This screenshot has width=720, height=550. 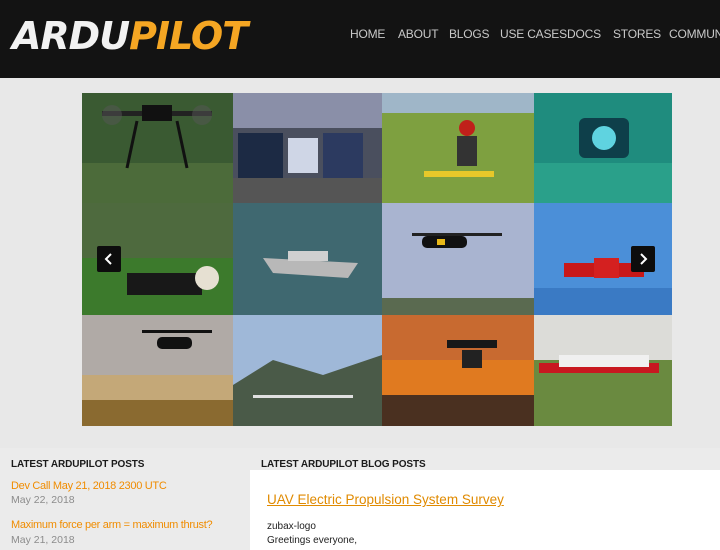 What do you see at coordinates (603, 370) in the screenshot?
I see `cub-airplane-photo` at bounding box center [603, 370].